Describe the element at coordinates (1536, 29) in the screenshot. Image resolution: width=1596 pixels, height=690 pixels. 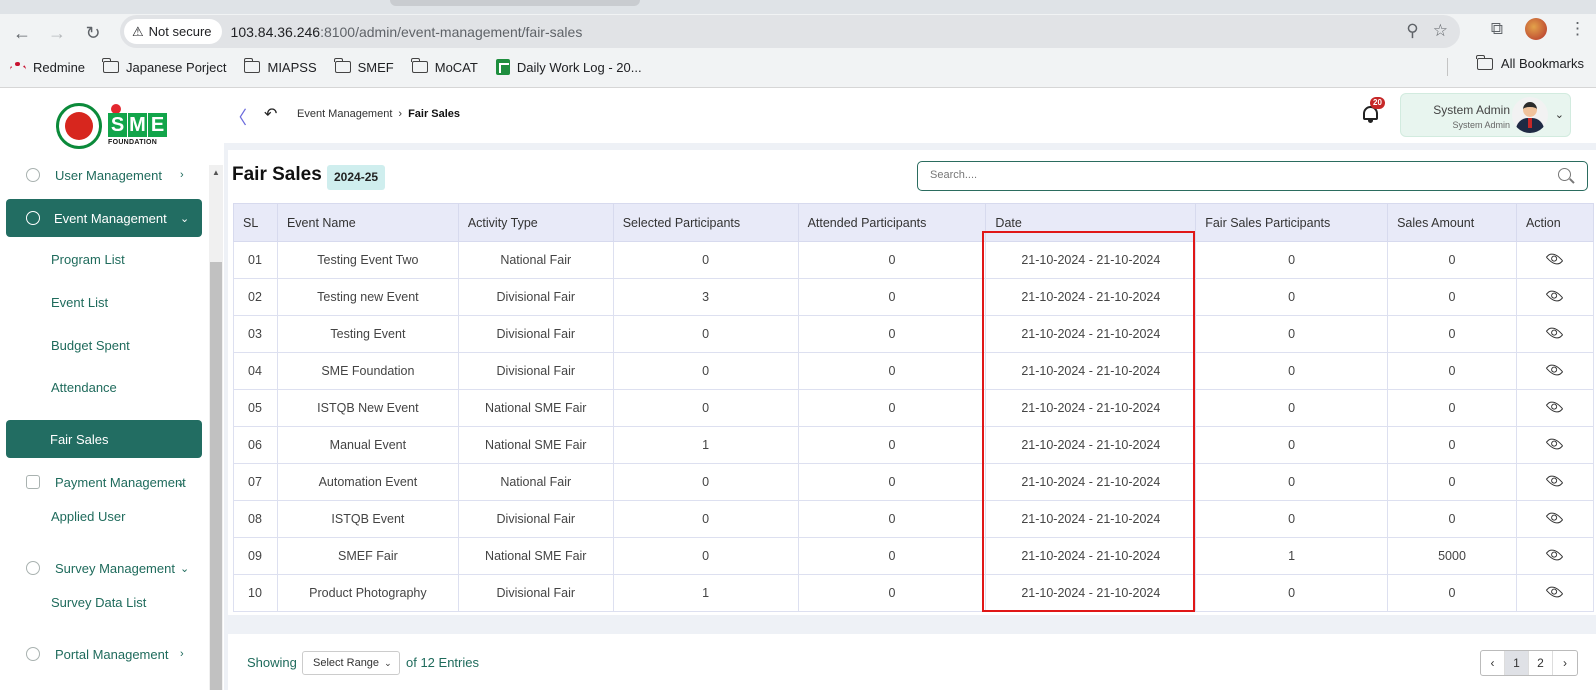
I see `profile-avatar` at that location.